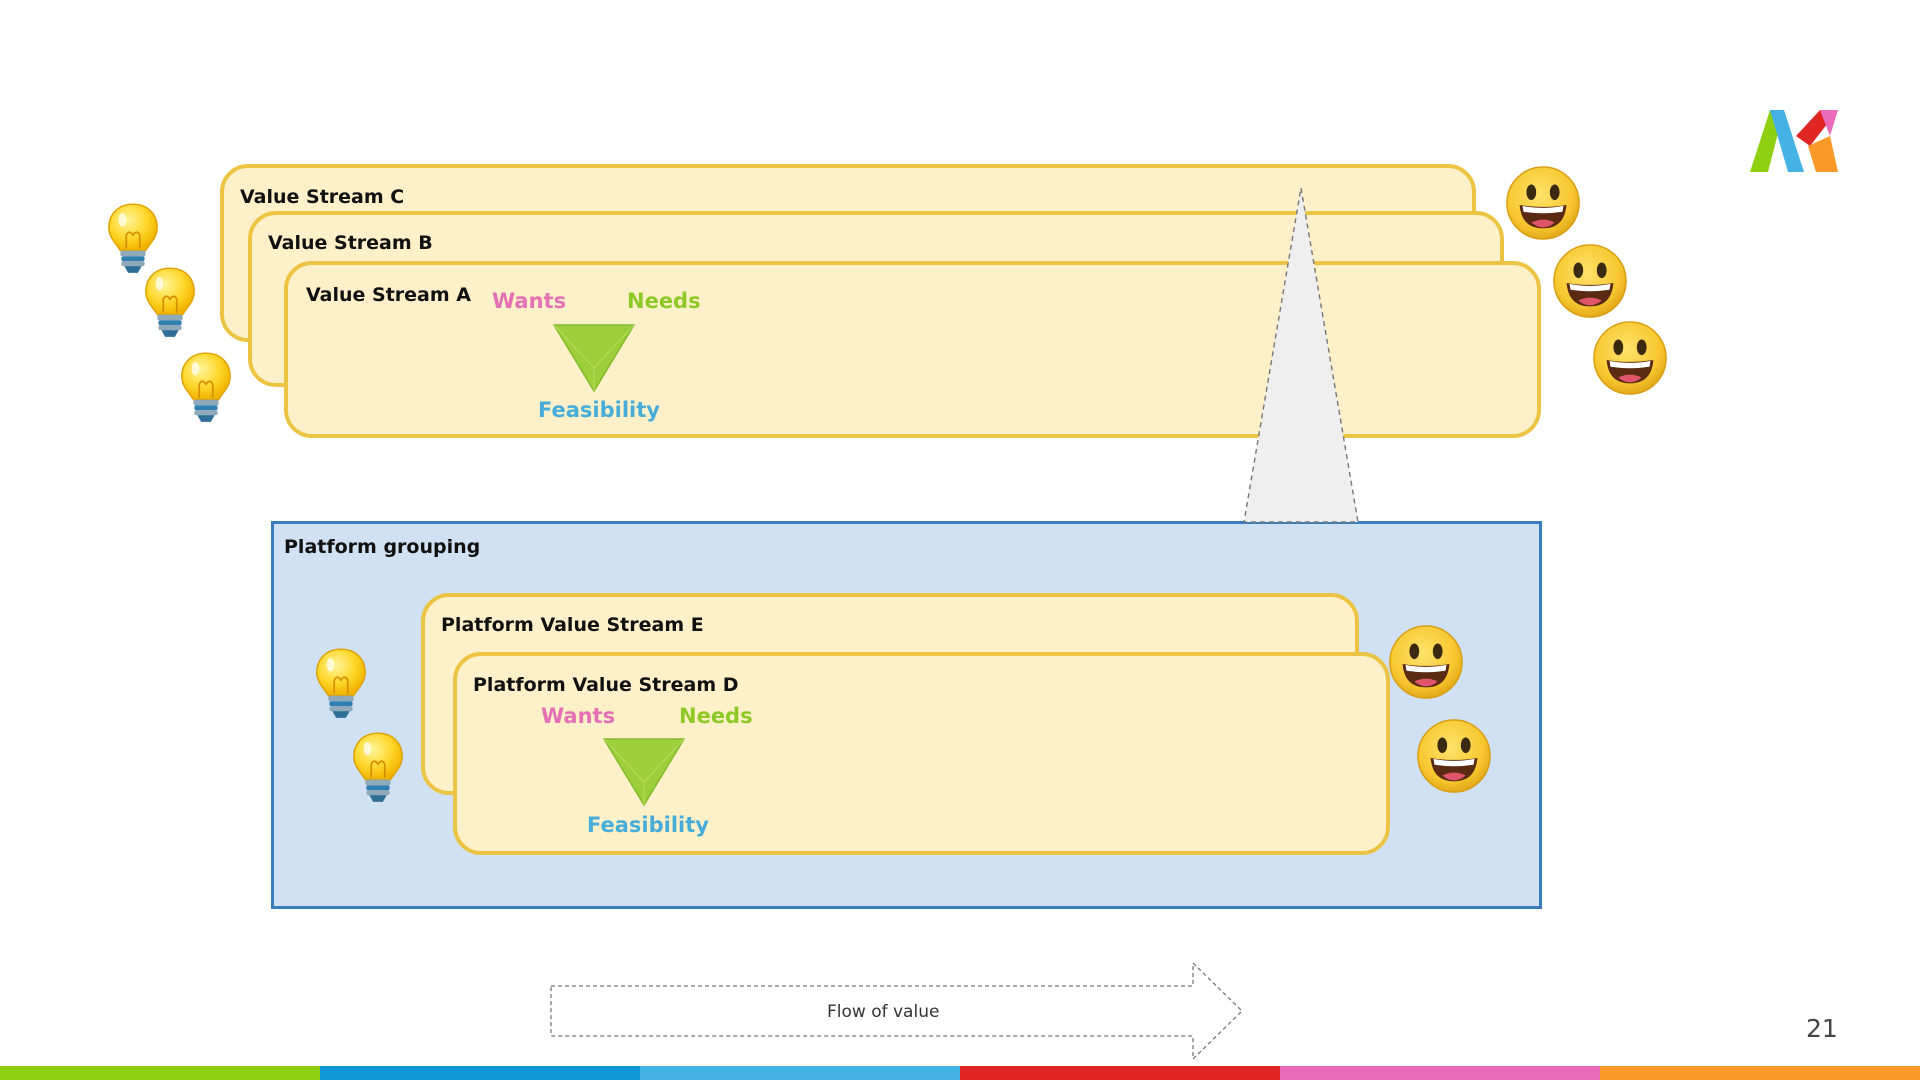 This screenshot has height=1080, width=1920. What do you see at coordinates (572, 625) in the screenshot?
I see `value-stream-title: Platform Value Stream E` at bounding box center [572, 625].